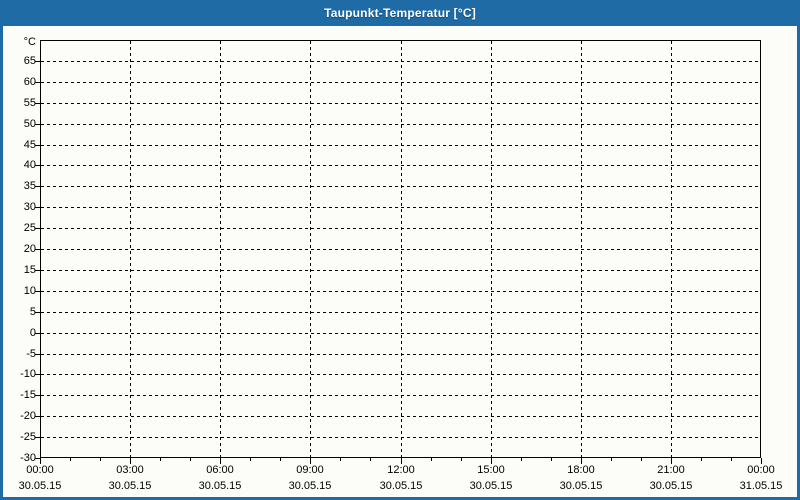 Image resolution: width=800 pixels, height=500 pixels. What do you see at coordinates (29, 165) in the screenshot?
I see `y-tick-label: 40` at bounding box center [29, 165].